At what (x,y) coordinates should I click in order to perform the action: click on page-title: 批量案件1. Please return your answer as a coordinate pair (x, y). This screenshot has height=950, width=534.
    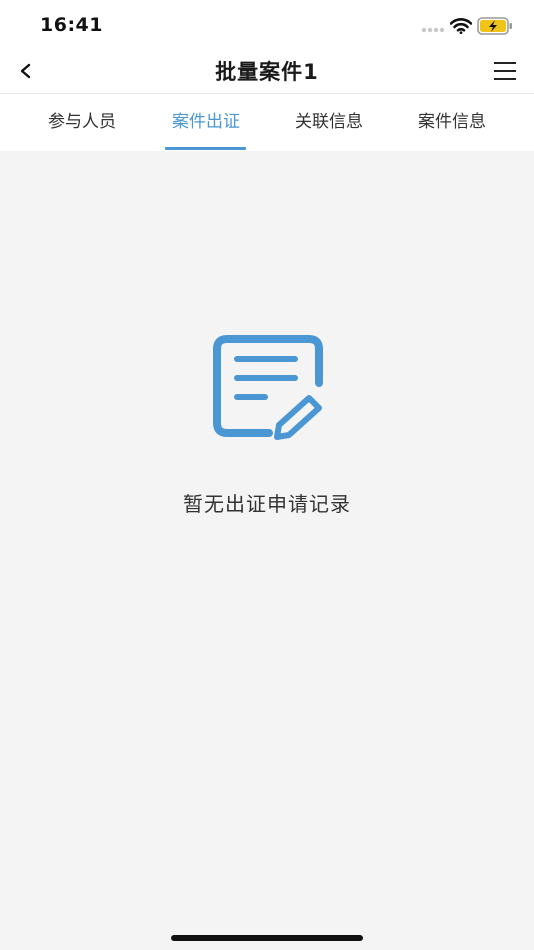
    Looking at the image, I should click on (267, 72).